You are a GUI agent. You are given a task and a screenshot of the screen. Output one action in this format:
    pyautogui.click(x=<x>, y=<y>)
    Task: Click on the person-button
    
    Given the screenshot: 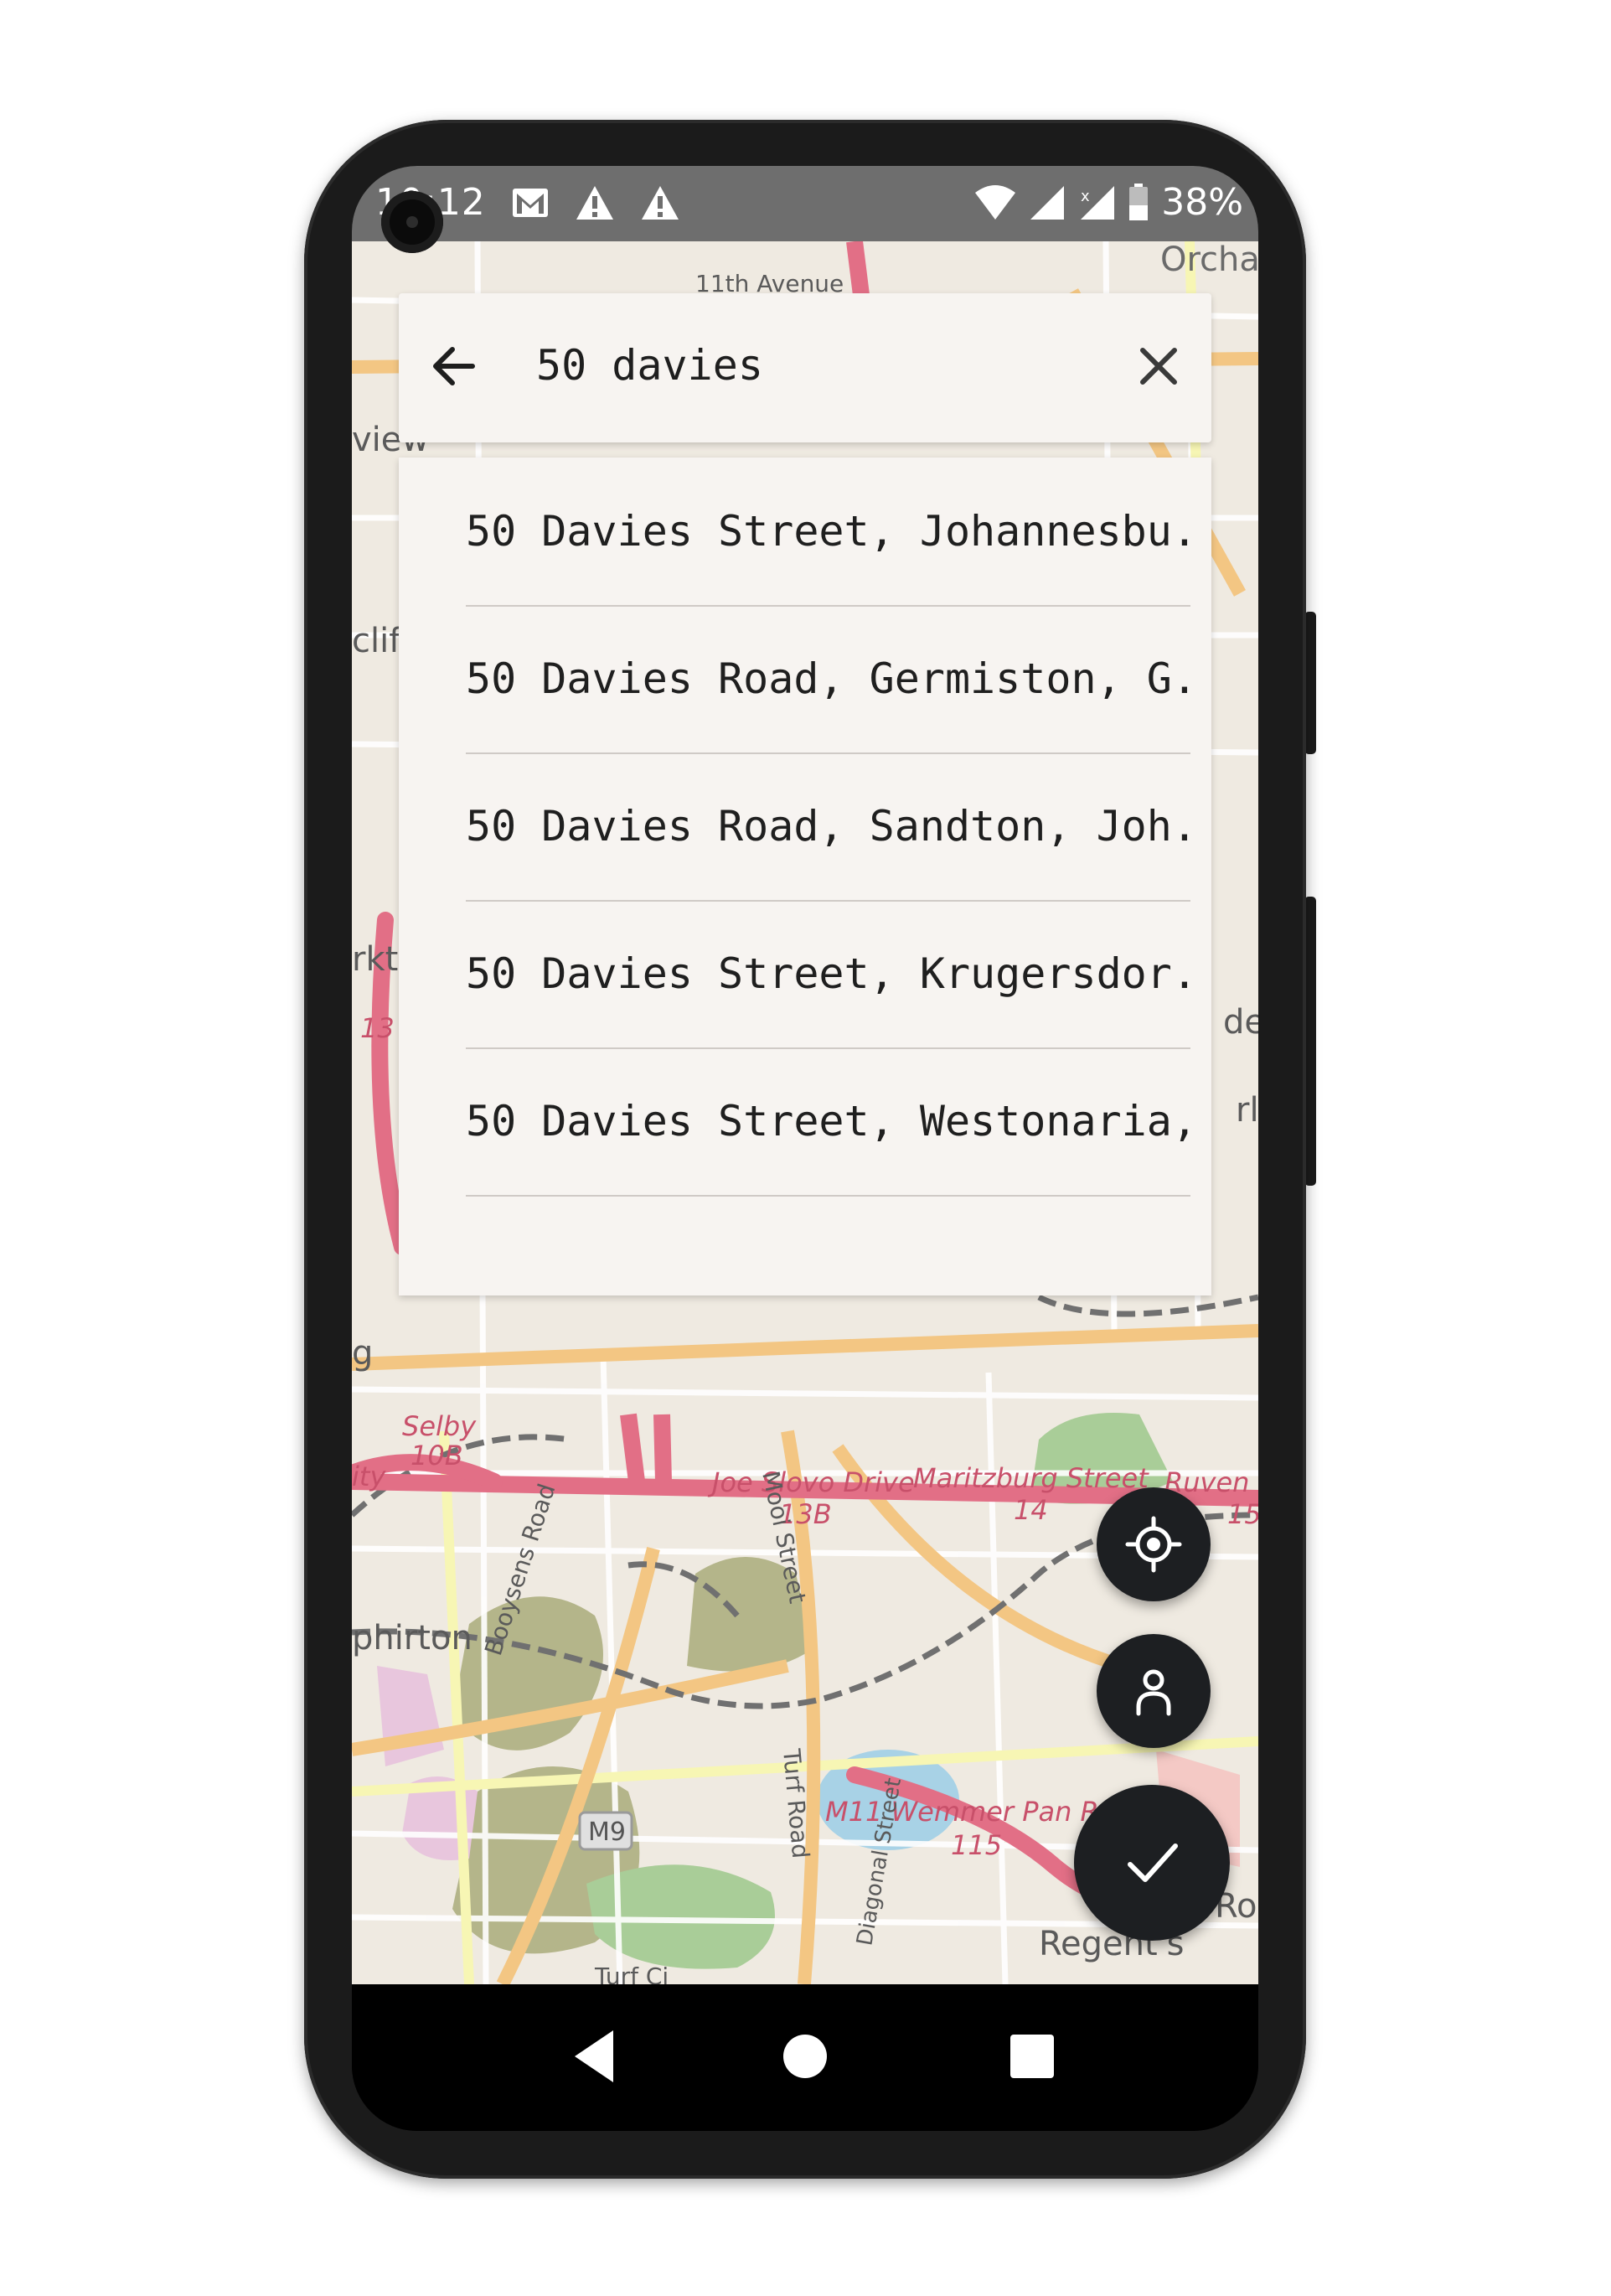 What is the action you would take?
    pyautogui.click(x=1154, y=1691)
    